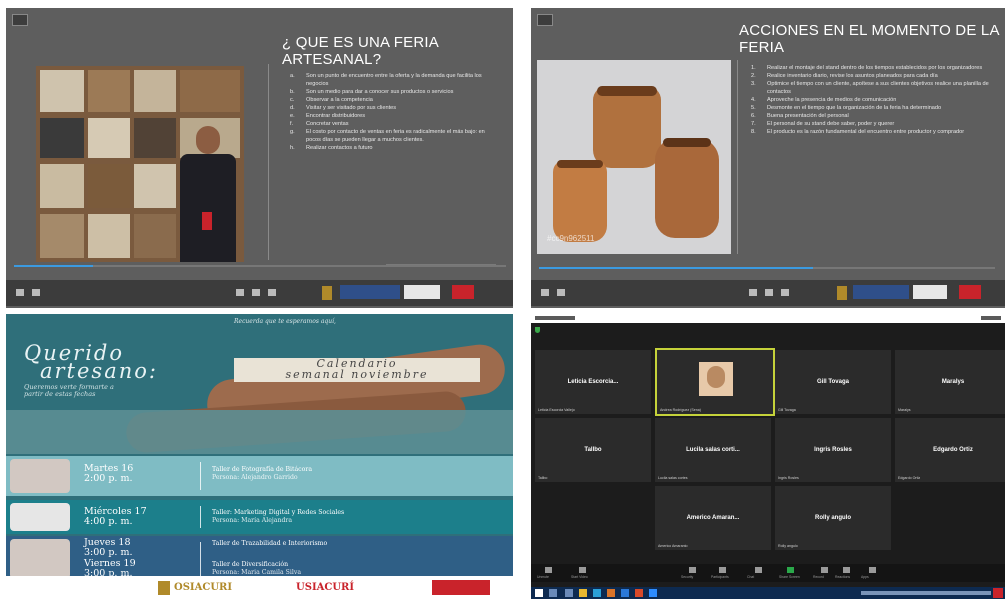 The width and height of the screenshot is (1008, 599). What do you see at coordinates (543, 577) in the screenshot?
I see `control-label: Unmute` at bounding box center [543, 577].